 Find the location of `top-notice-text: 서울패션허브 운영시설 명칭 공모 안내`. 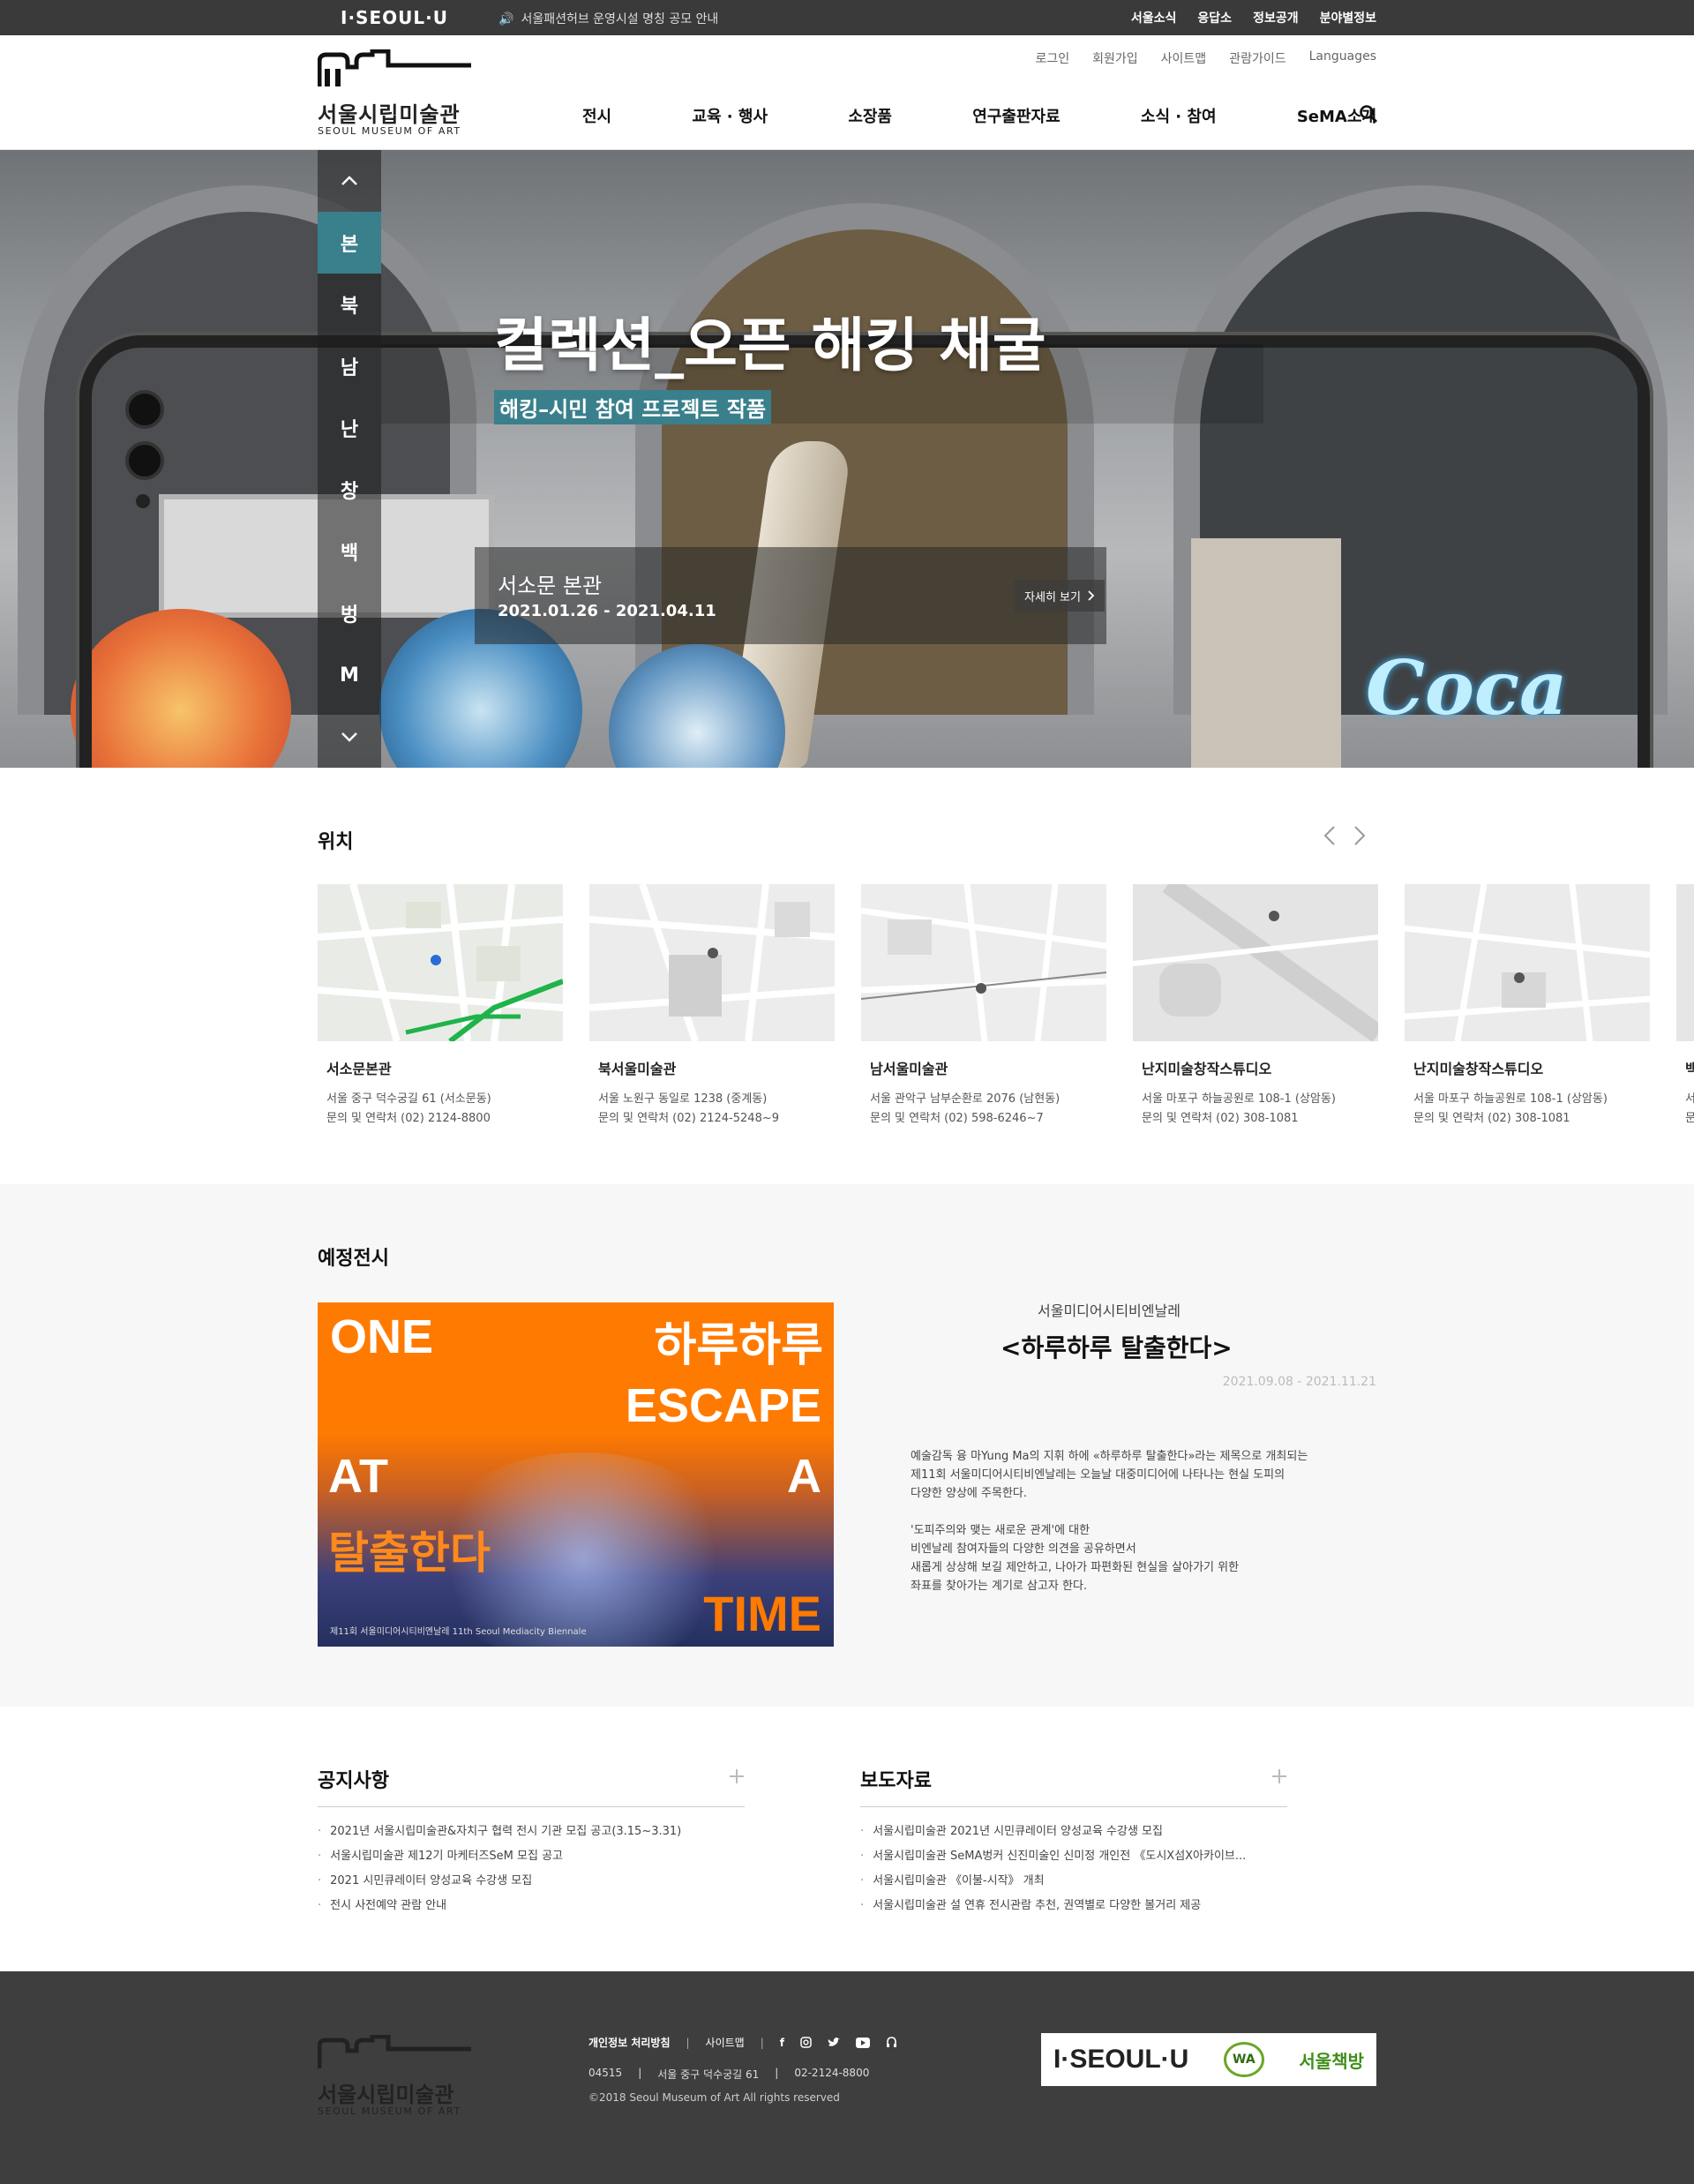

top-notice-text: 서울패션허브 운영시설 명칭 공모 안내 is located at coordinates (620, 19).